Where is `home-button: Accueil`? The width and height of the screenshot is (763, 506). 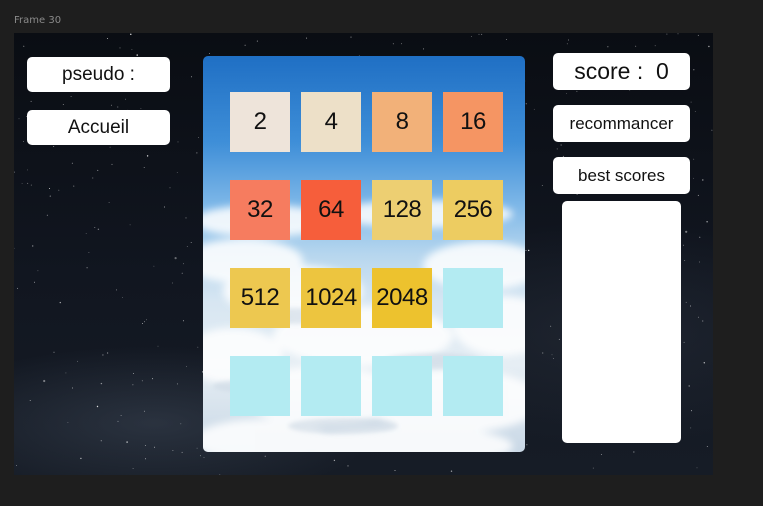 home-button: Accueil is located at coordinates (98, 127).